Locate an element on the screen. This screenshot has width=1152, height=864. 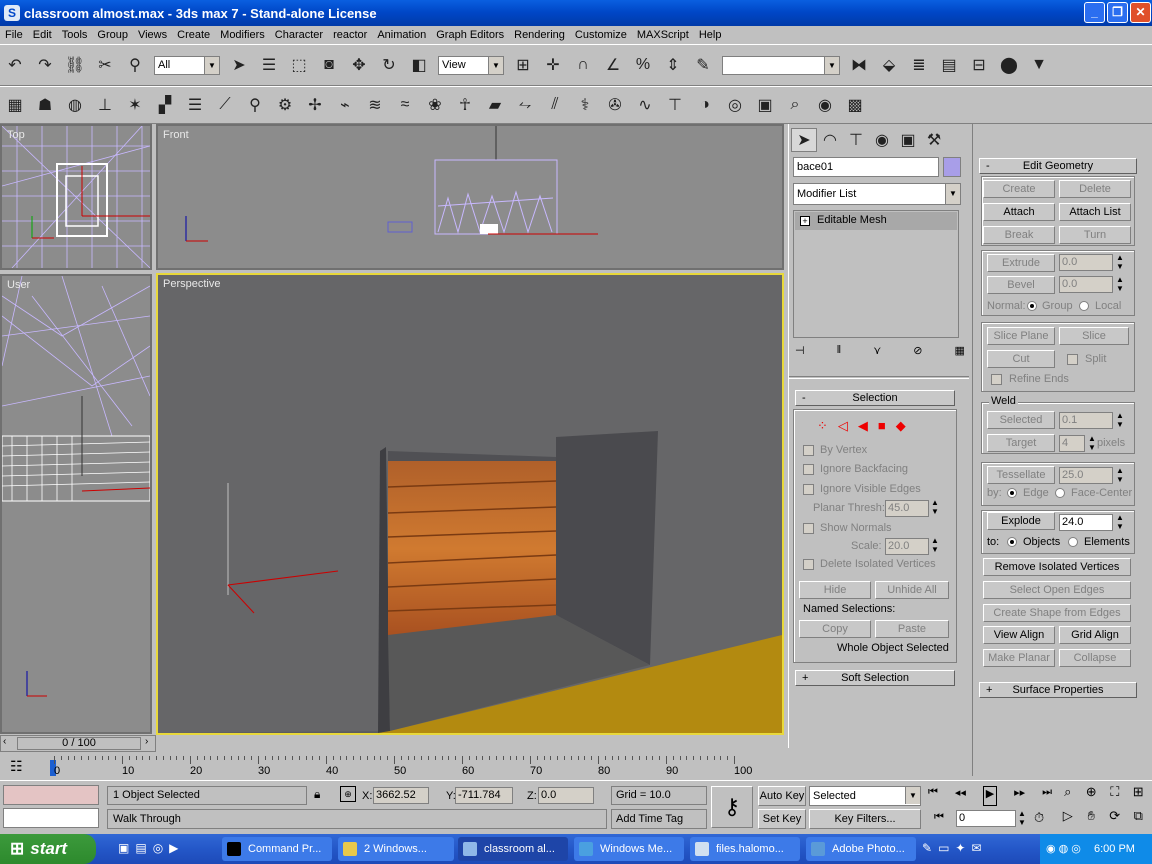
ignore-backfacing-checkbox is located at coordinates (808, 469).